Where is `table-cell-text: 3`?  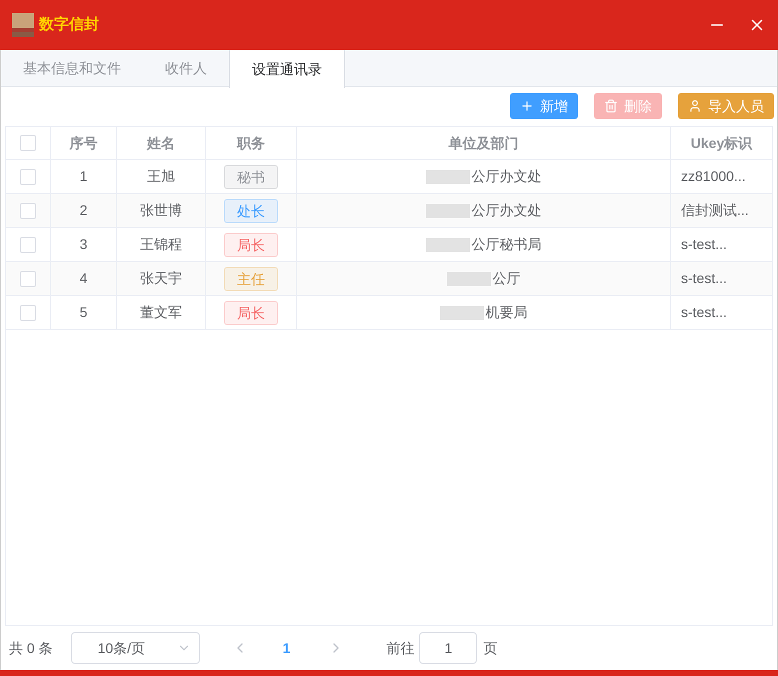 table-cell-text: 3 is located at coordinates (84, 244).